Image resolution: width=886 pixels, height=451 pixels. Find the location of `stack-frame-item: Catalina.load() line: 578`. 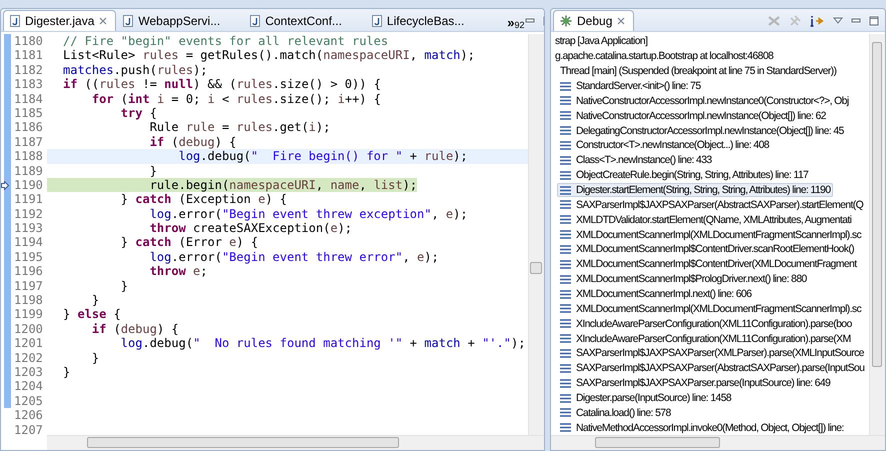

stack-frame-item: Catalina.load() line: 578 is located at coordinates (615, 412).